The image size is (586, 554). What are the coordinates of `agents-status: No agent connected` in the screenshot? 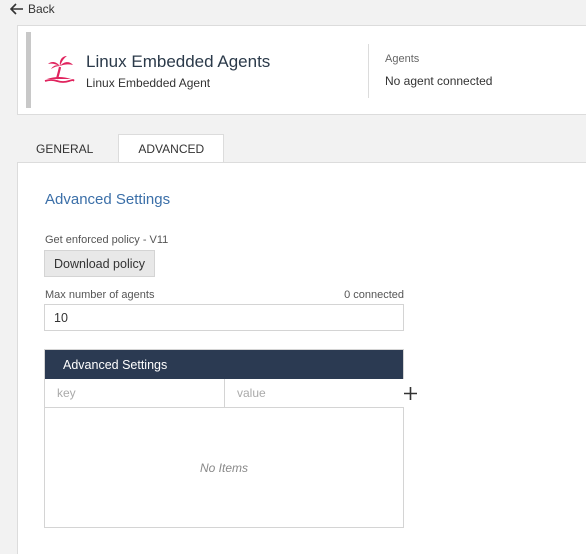 It's located at (439, 81).